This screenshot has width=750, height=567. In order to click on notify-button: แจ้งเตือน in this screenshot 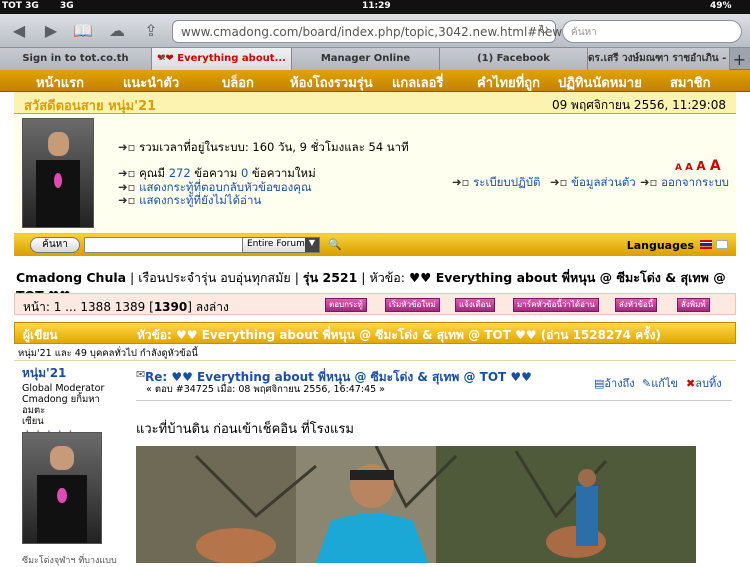, I will do `click(475, 305)`.